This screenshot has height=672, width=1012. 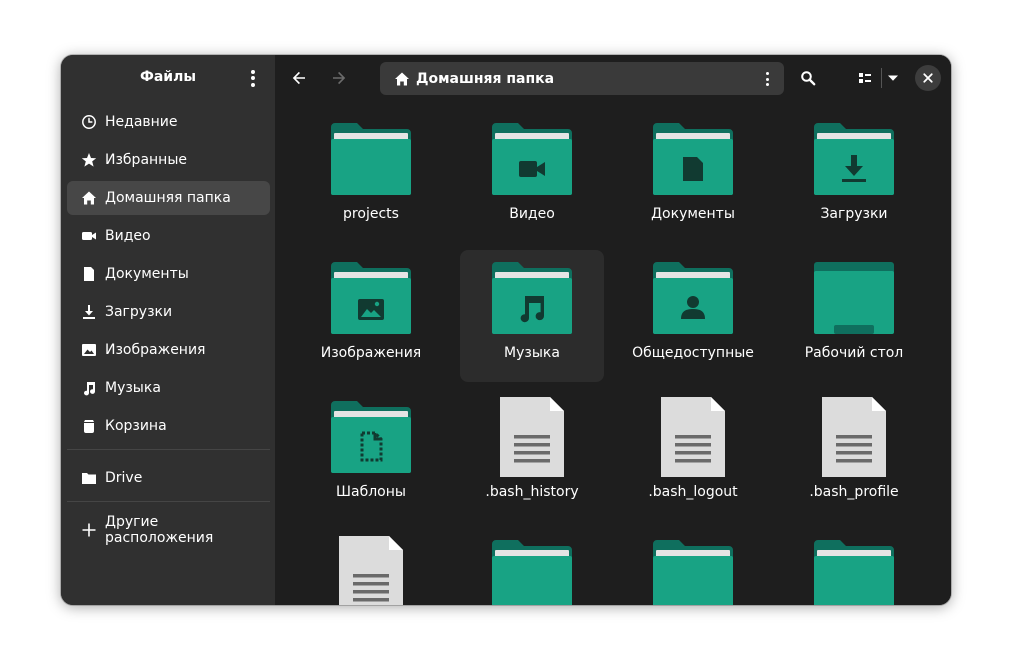 What do you see at coordinates (168, 236) in the screenshot?
I see `sidebar-item-videos: Видео` at bounding box center [168, 236].